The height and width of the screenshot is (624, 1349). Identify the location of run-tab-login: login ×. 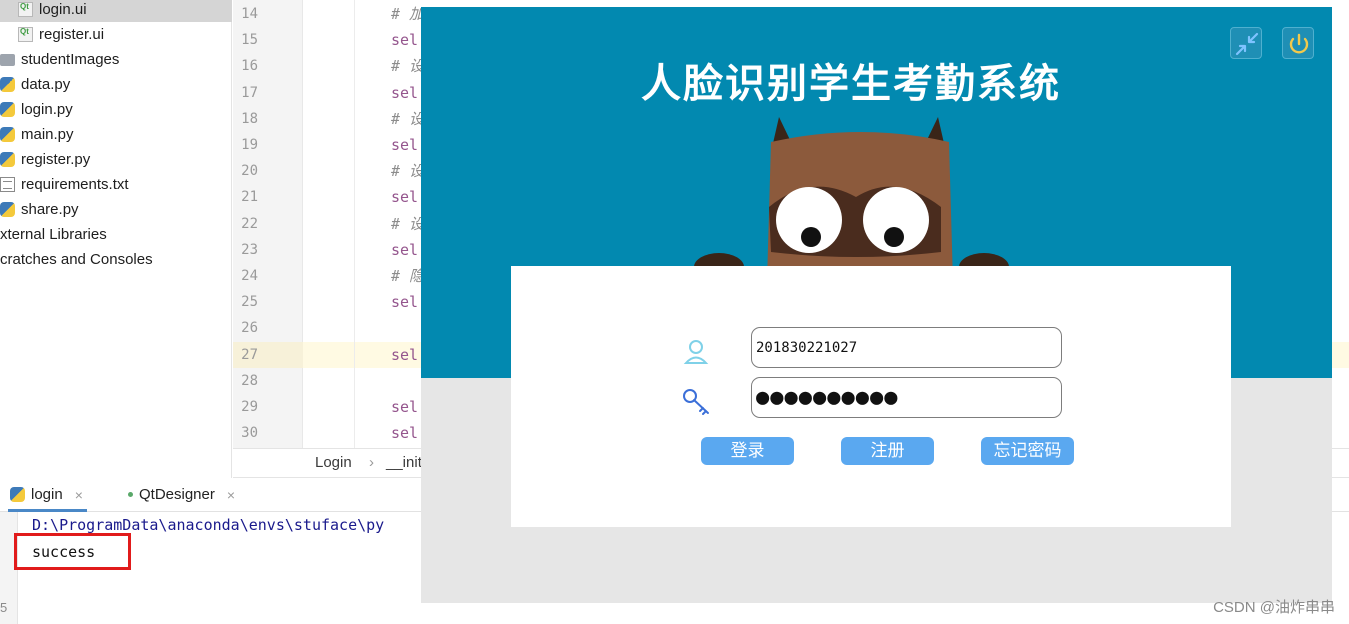
(47, 499).